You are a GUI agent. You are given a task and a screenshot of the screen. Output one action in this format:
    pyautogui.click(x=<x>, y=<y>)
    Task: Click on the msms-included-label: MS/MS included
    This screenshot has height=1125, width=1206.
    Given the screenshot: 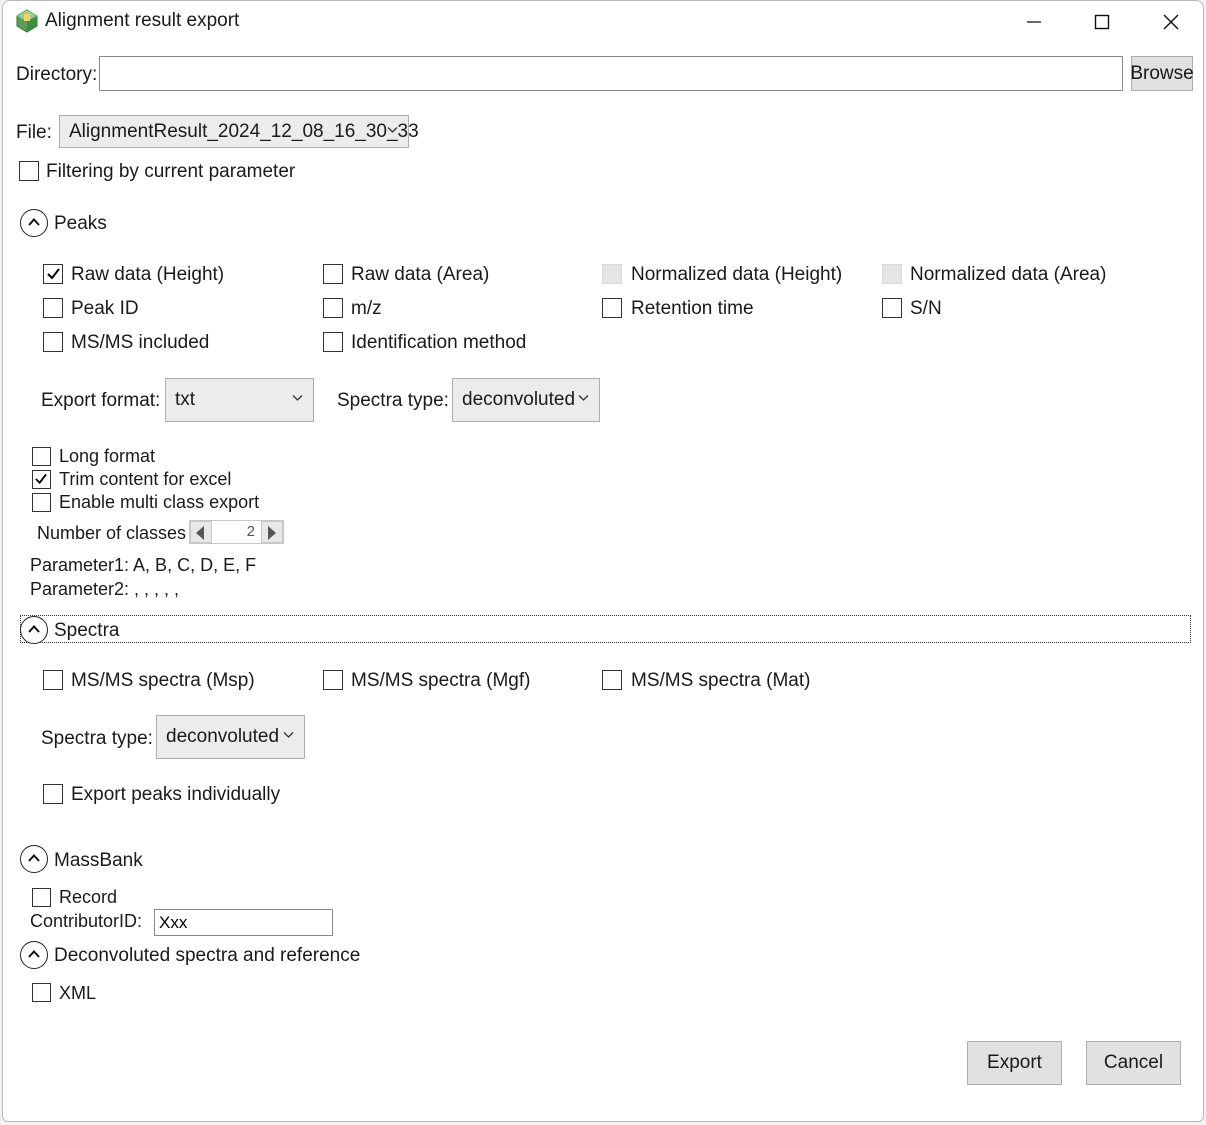 What is the action you would take?
    pyautogui.click(x=140, y=342)
    